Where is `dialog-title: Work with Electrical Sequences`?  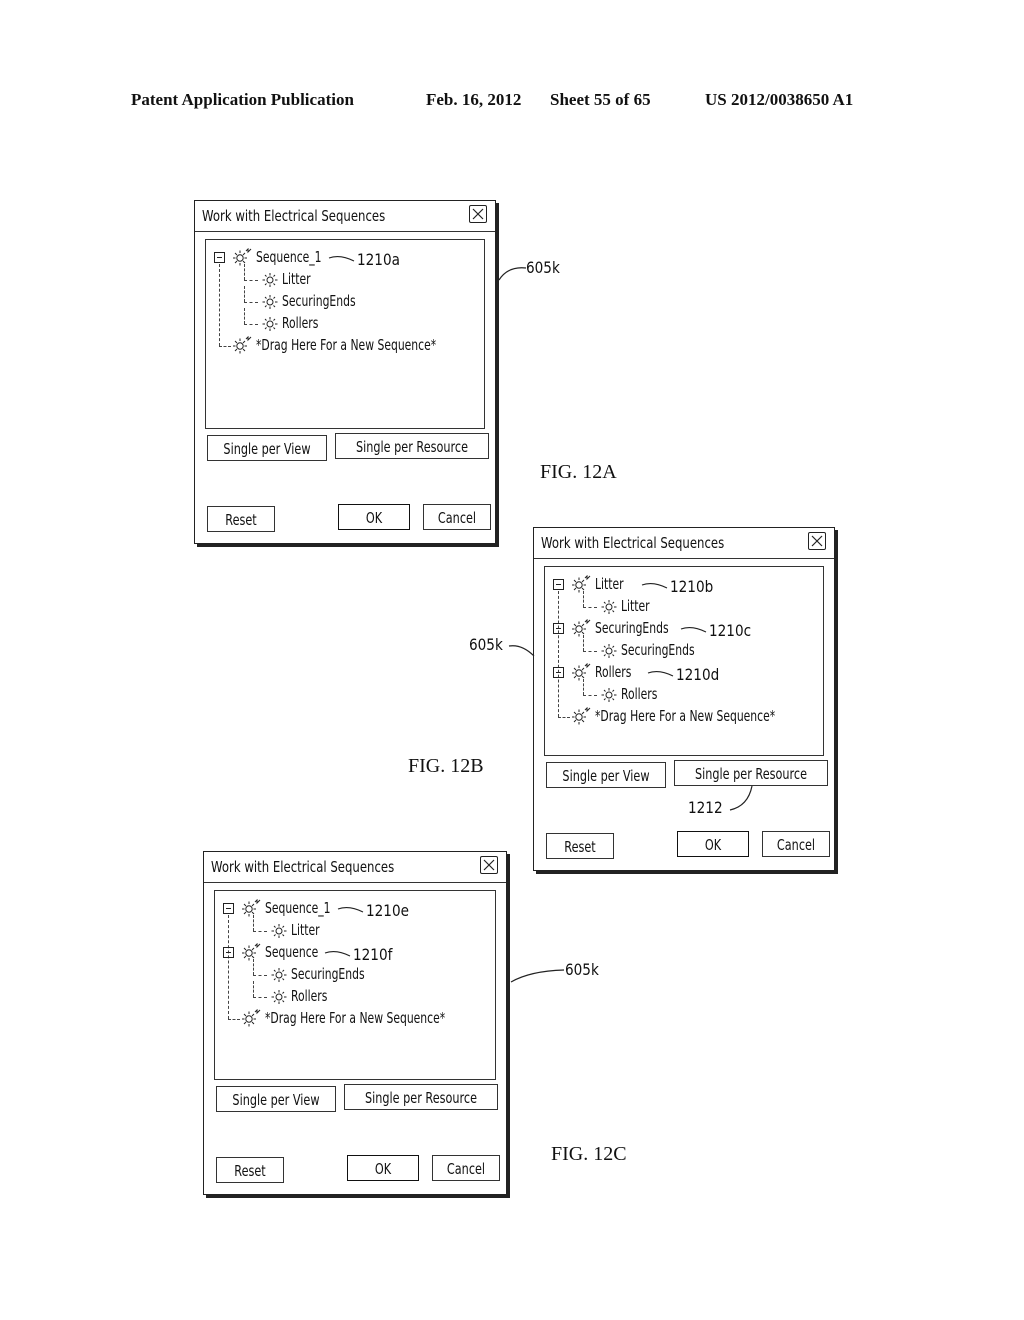 dialog-title: Work with Electrical Sequences is located at coordinates (303, 867).